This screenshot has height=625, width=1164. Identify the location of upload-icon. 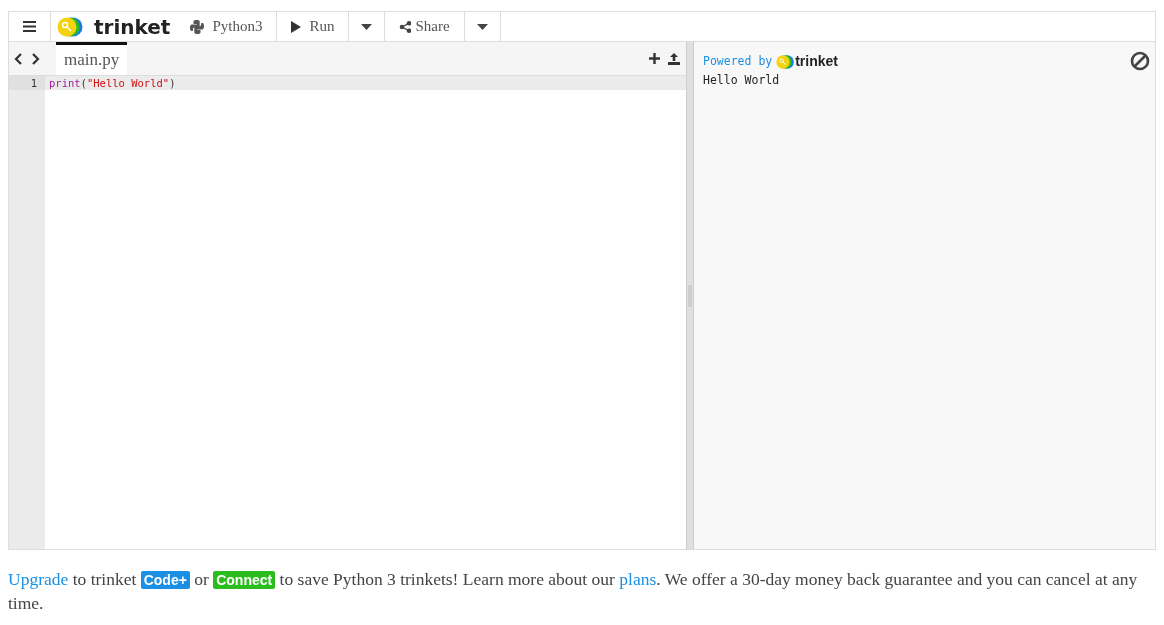
(674, 58).